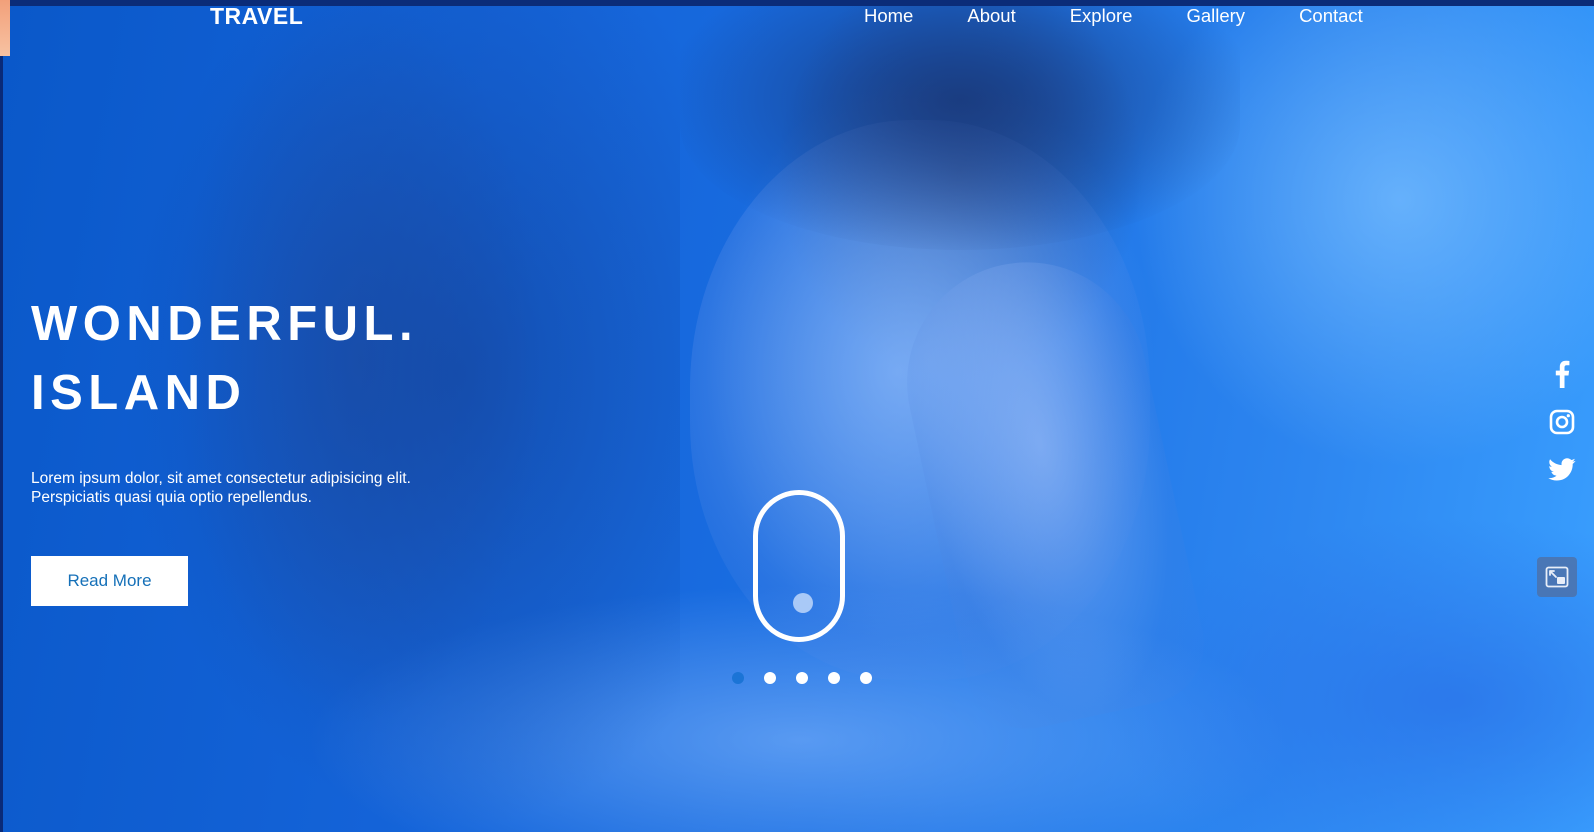 The height and width of the screenshot is (832, 1594). Describe the element at coordinates (224, 359) in the screenshot. I see `hero-title: WONDERFUL. ISLAND` at that location.